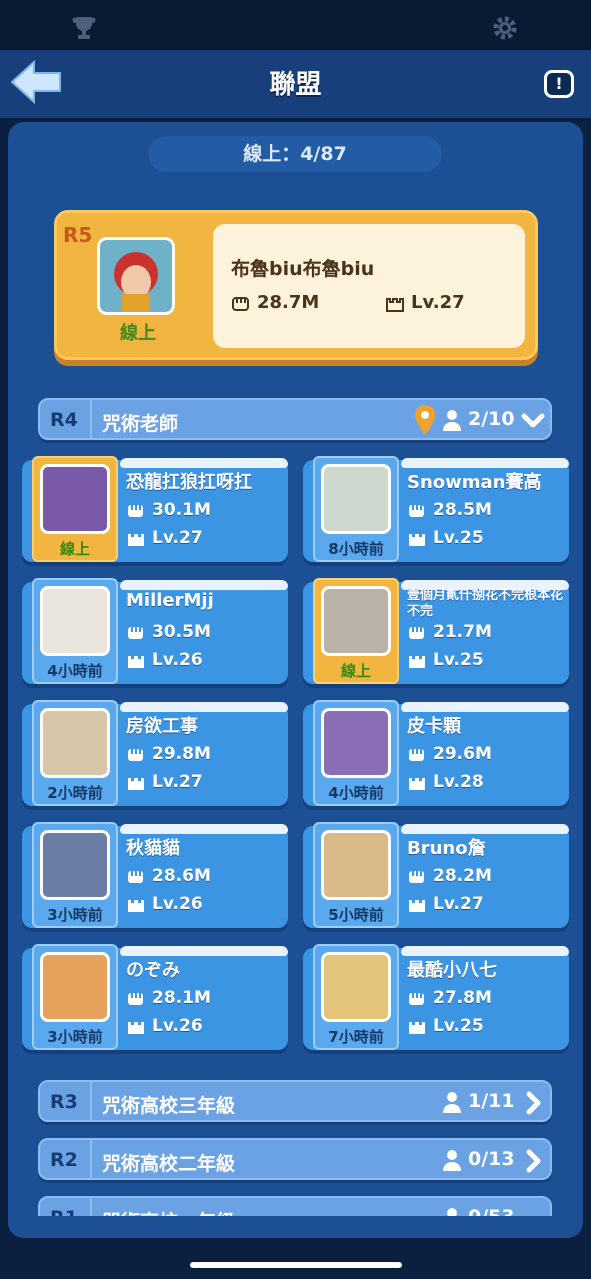  I want to click on member-card: 2小時前 房欲工事 29.8M Lv.27, so click(155, 753).